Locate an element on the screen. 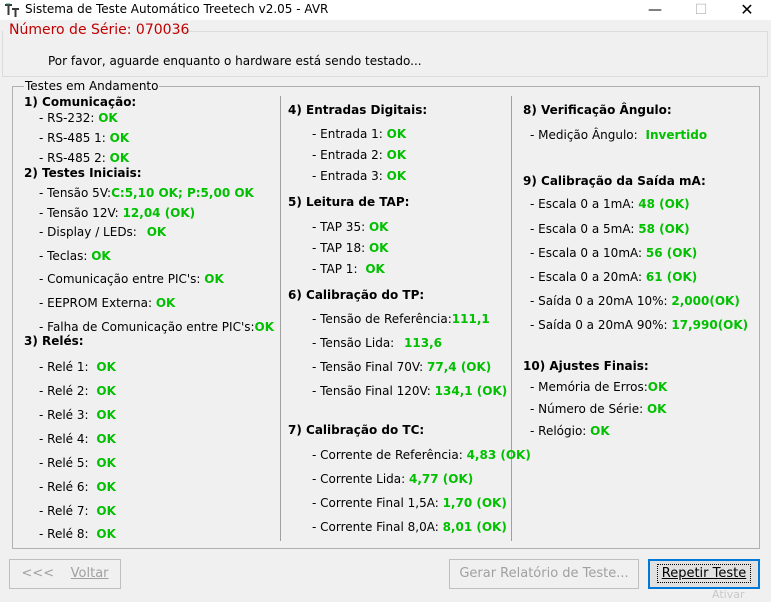  section-tc-calibration: 7) Calibração do TC: is located at coordinates (356, 430).